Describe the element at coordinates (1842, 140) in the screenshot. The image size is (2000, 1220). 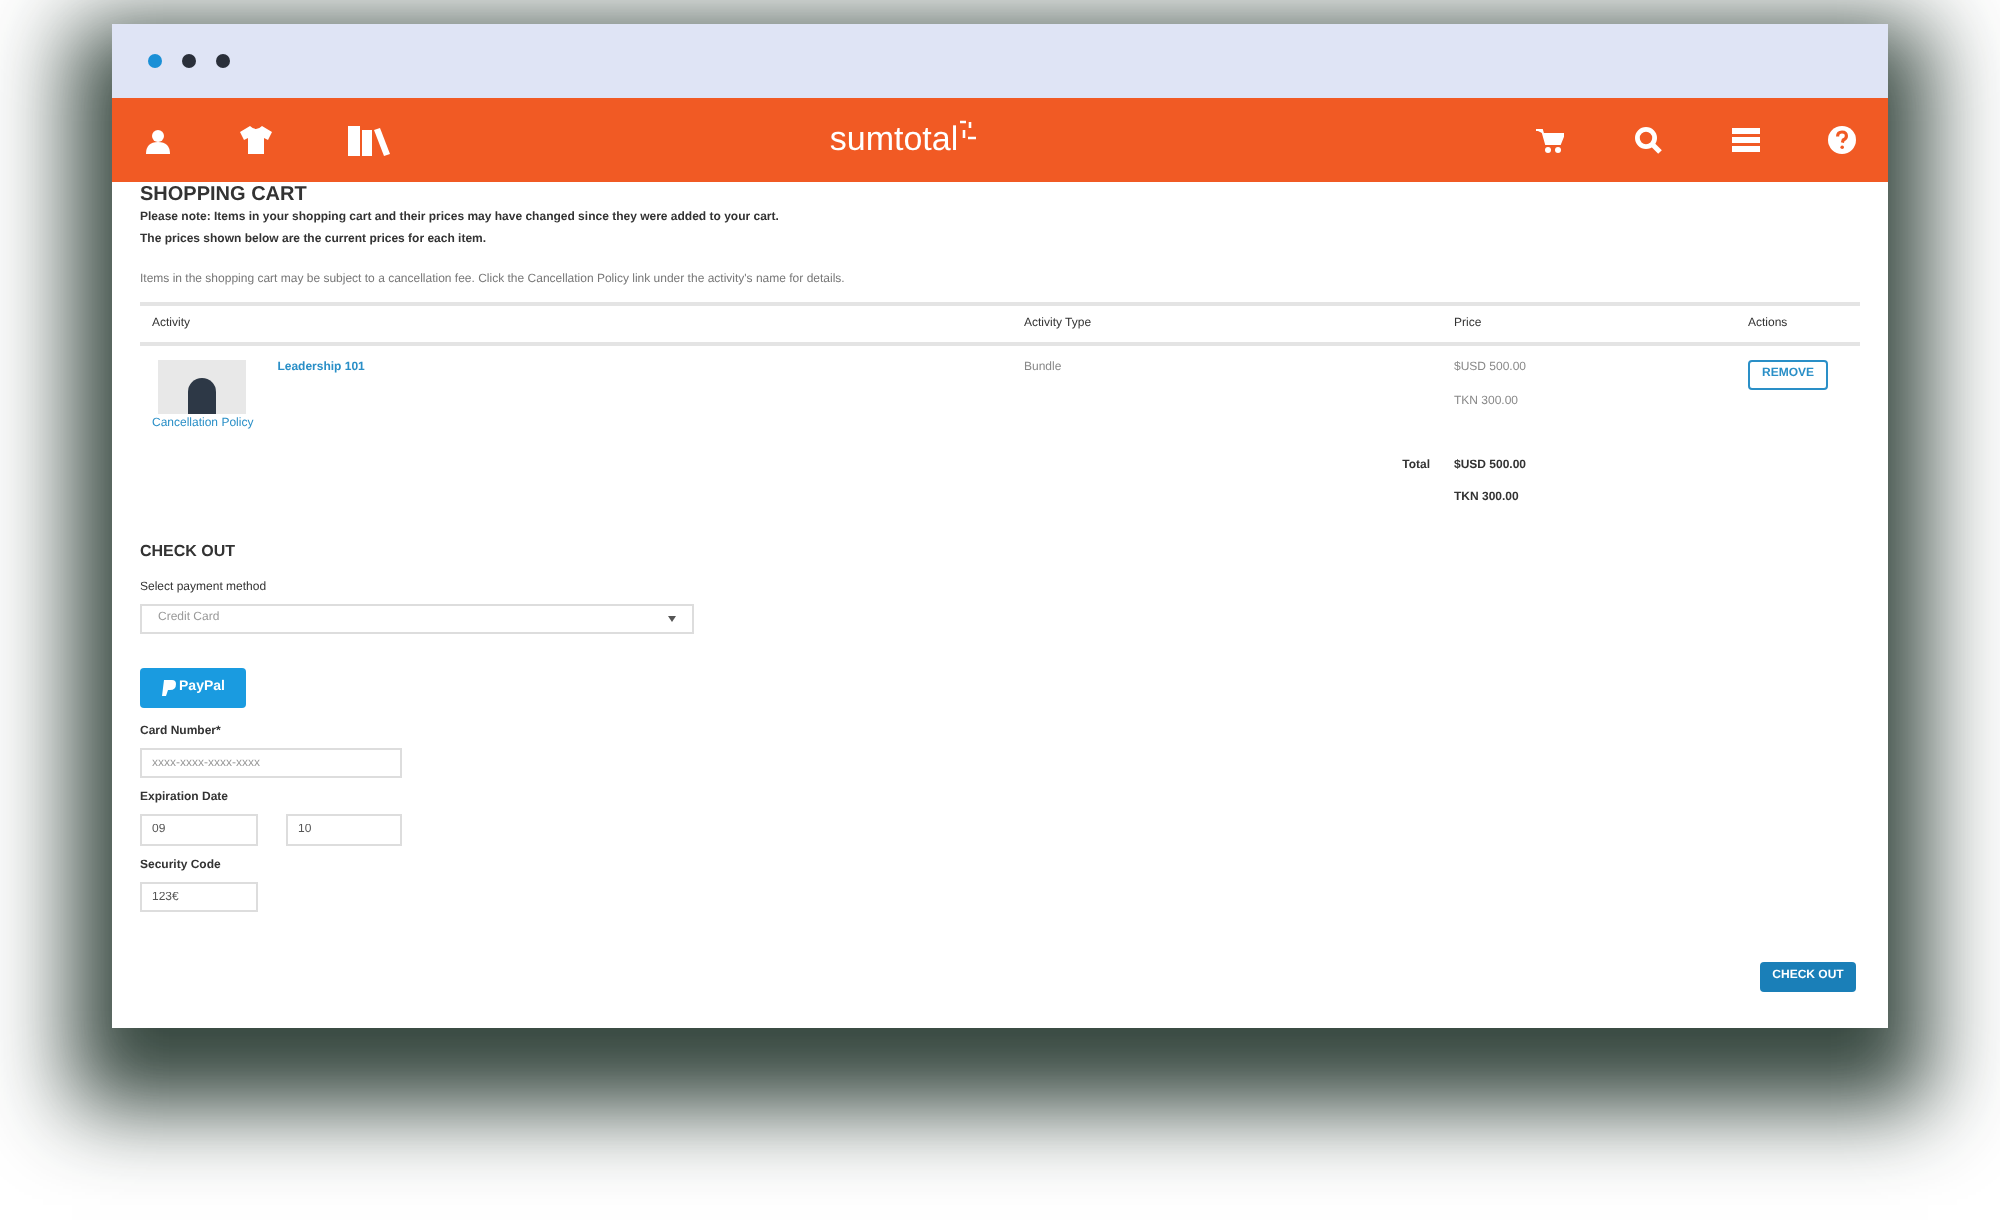
I see `help-icon` at that location.